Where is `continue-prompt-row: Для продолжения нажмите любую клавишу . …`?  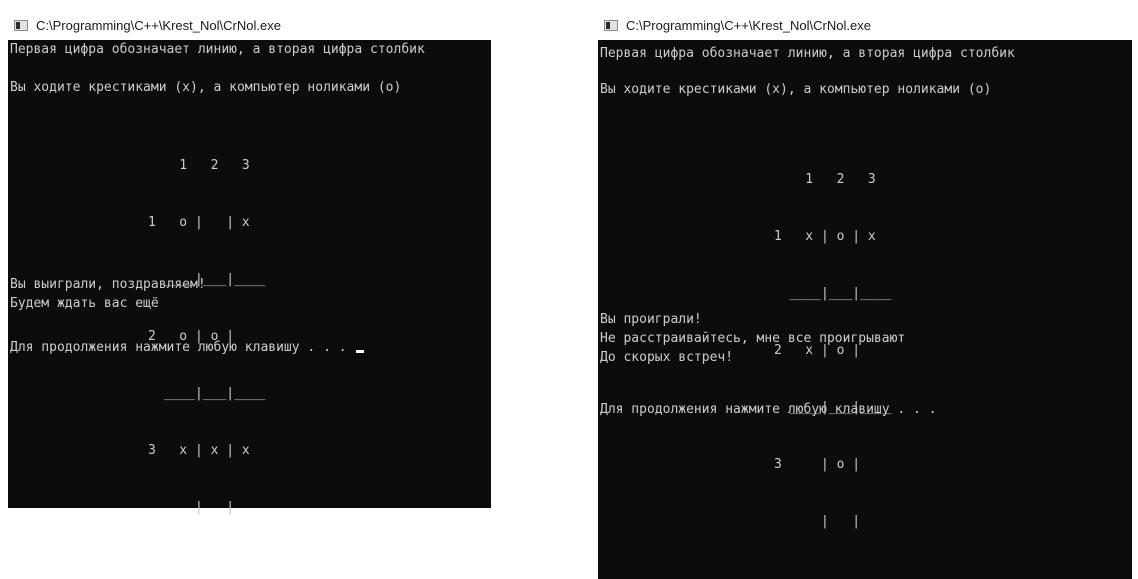 continue-prompt-row: Для продолжения нажмите любую клавишу . … is located at coordinates (187, 347).